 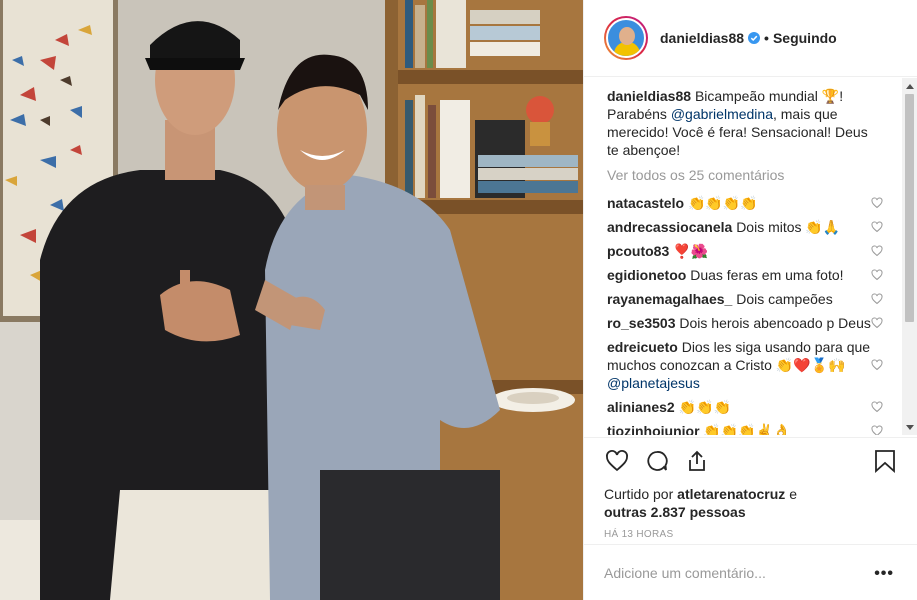 I want to click on comment-username: tiozinhojunior, so click(x=653, y=429).